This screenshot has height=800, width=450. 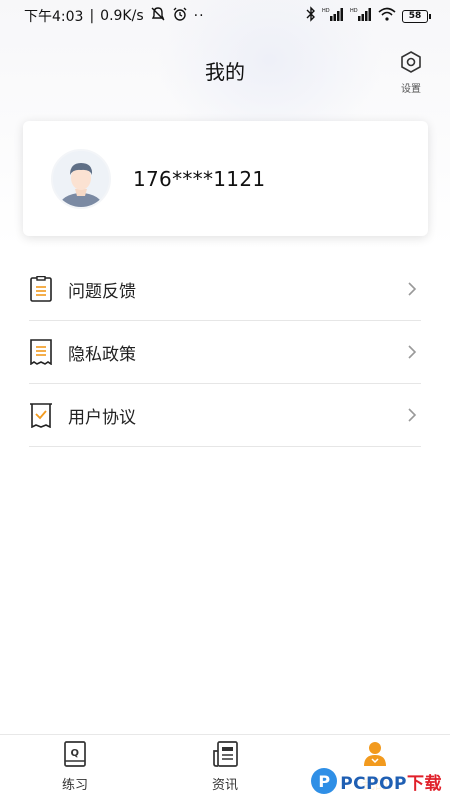 I want to click on more-notifications-icon: ··, so click(x=199, y=16).